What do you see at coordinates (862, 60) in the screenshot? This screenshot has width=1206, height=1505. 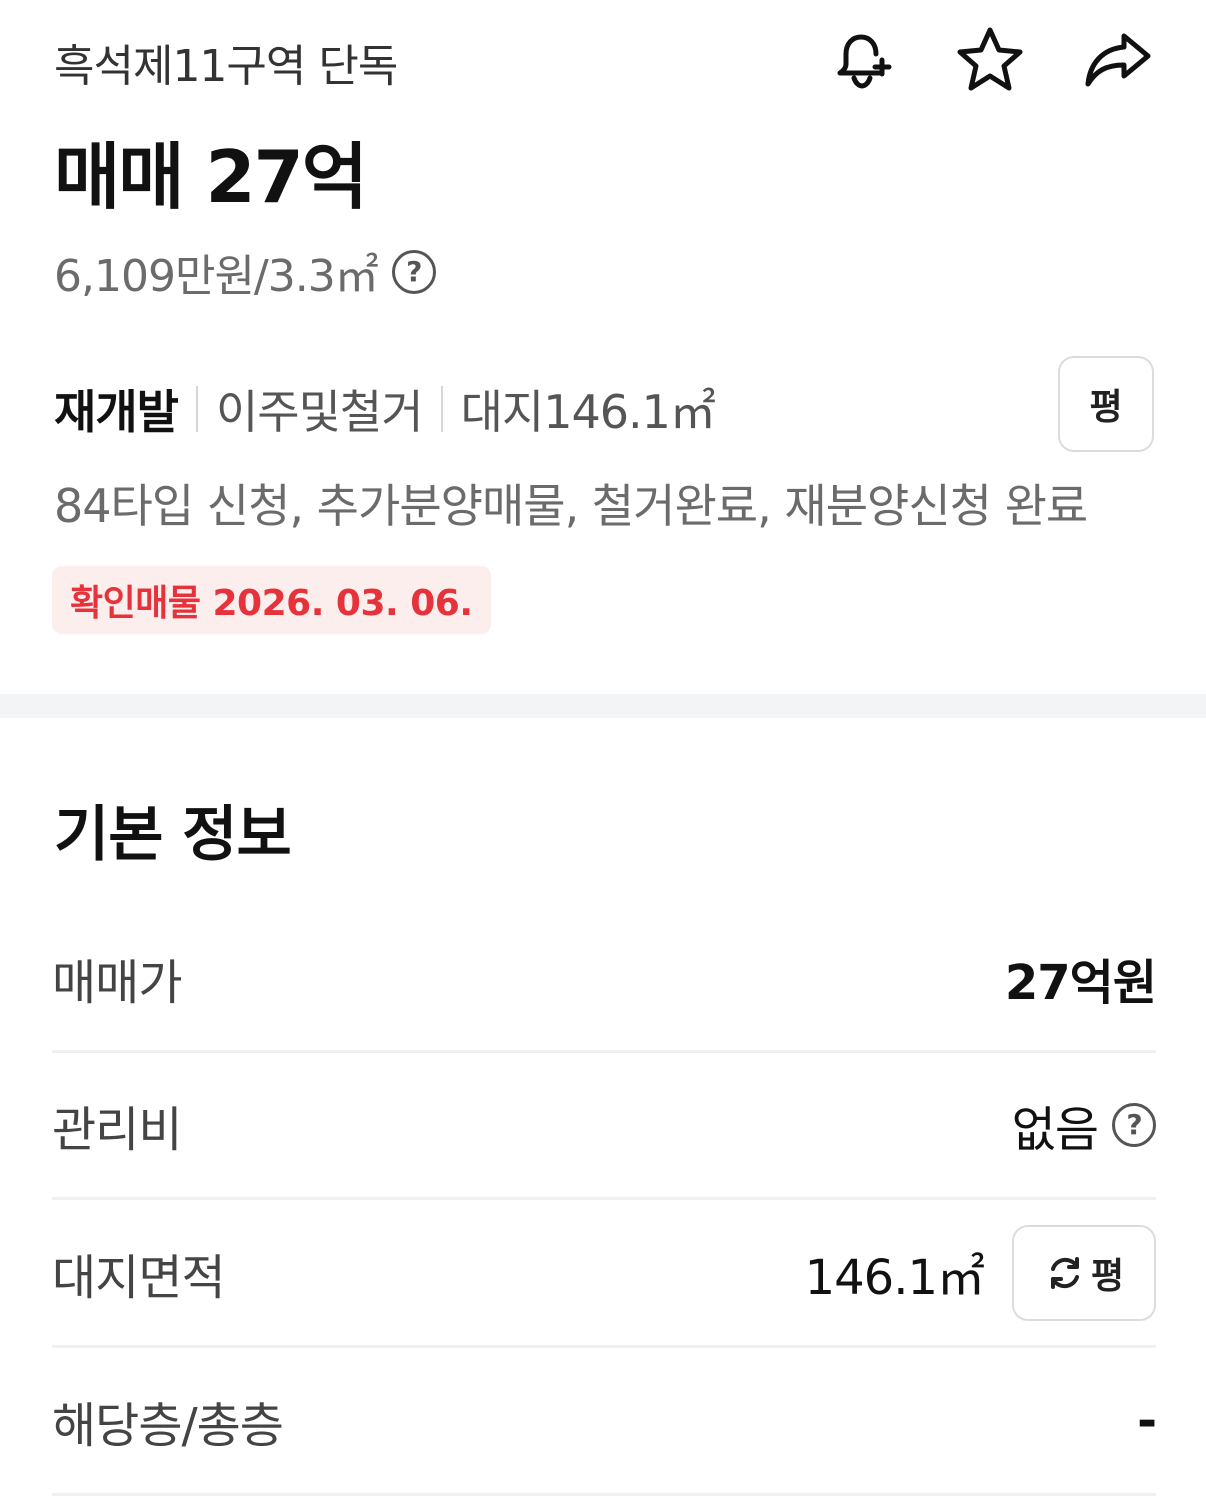 I see `bell-plus-icon` at bounding box center [862, 60].